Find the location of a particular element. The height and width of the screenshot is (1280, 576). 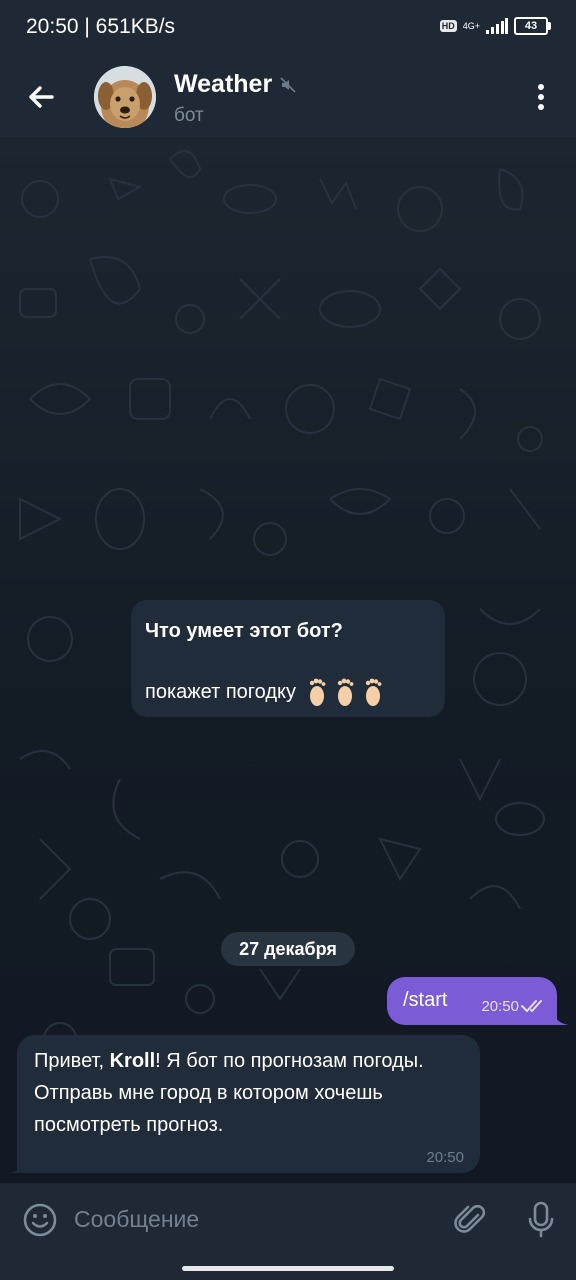

more-vertical-icon is located at coordinates (541, 97).